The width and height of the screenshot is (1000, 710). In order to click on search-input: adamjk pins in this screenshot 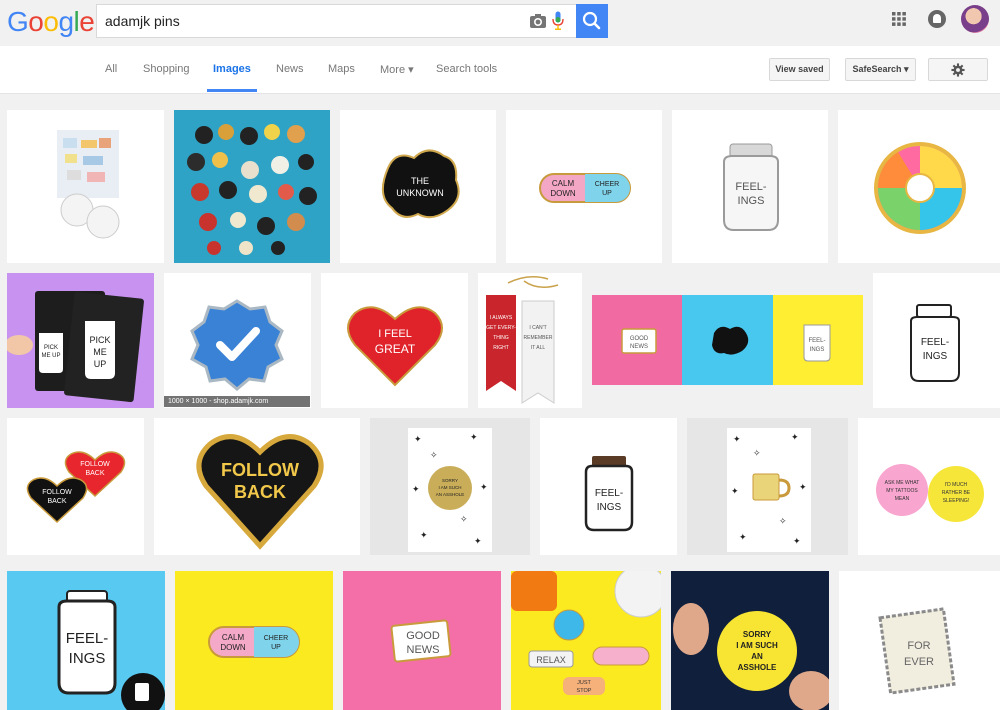, I will do `click(336, 21)`.